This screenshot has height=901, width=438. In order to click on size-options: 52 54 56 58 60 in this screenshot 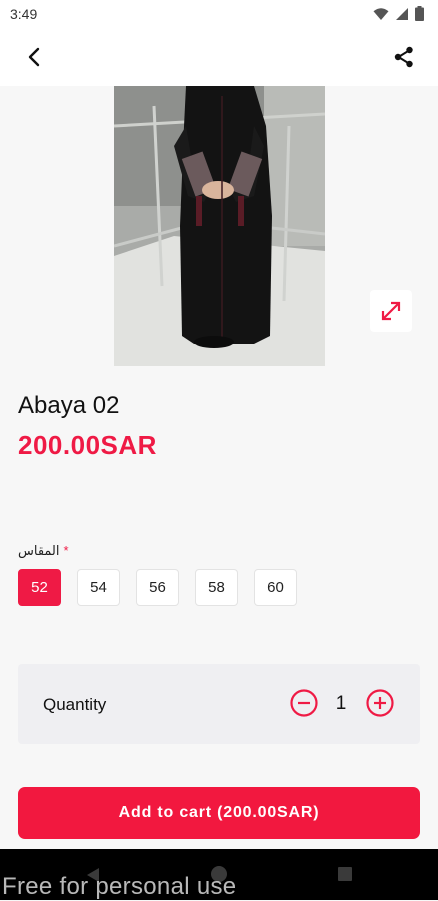, I will do `click(157, 587)`.